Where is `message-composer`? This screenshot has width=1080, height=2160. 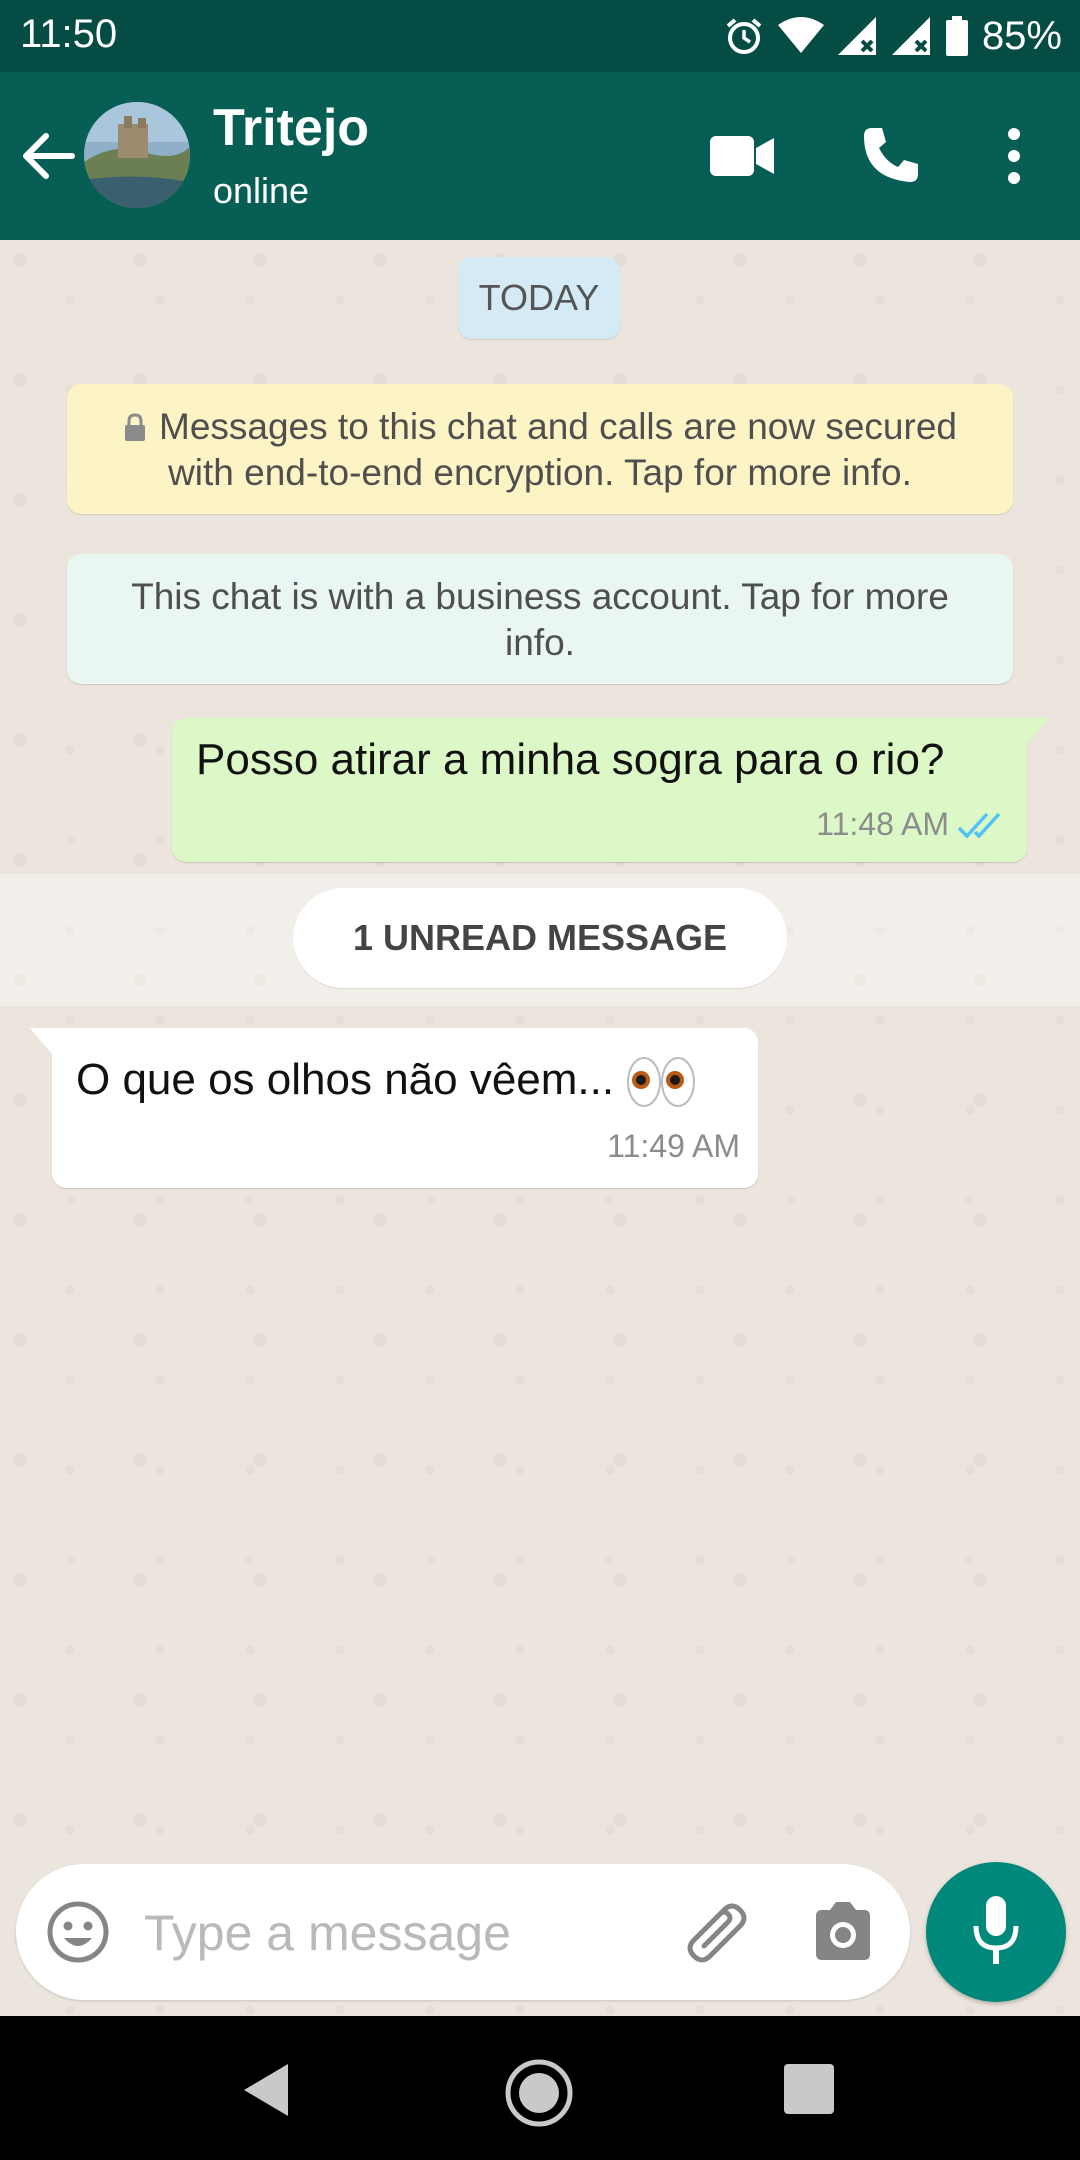
message-composer is located at coordinates (463, 1932).